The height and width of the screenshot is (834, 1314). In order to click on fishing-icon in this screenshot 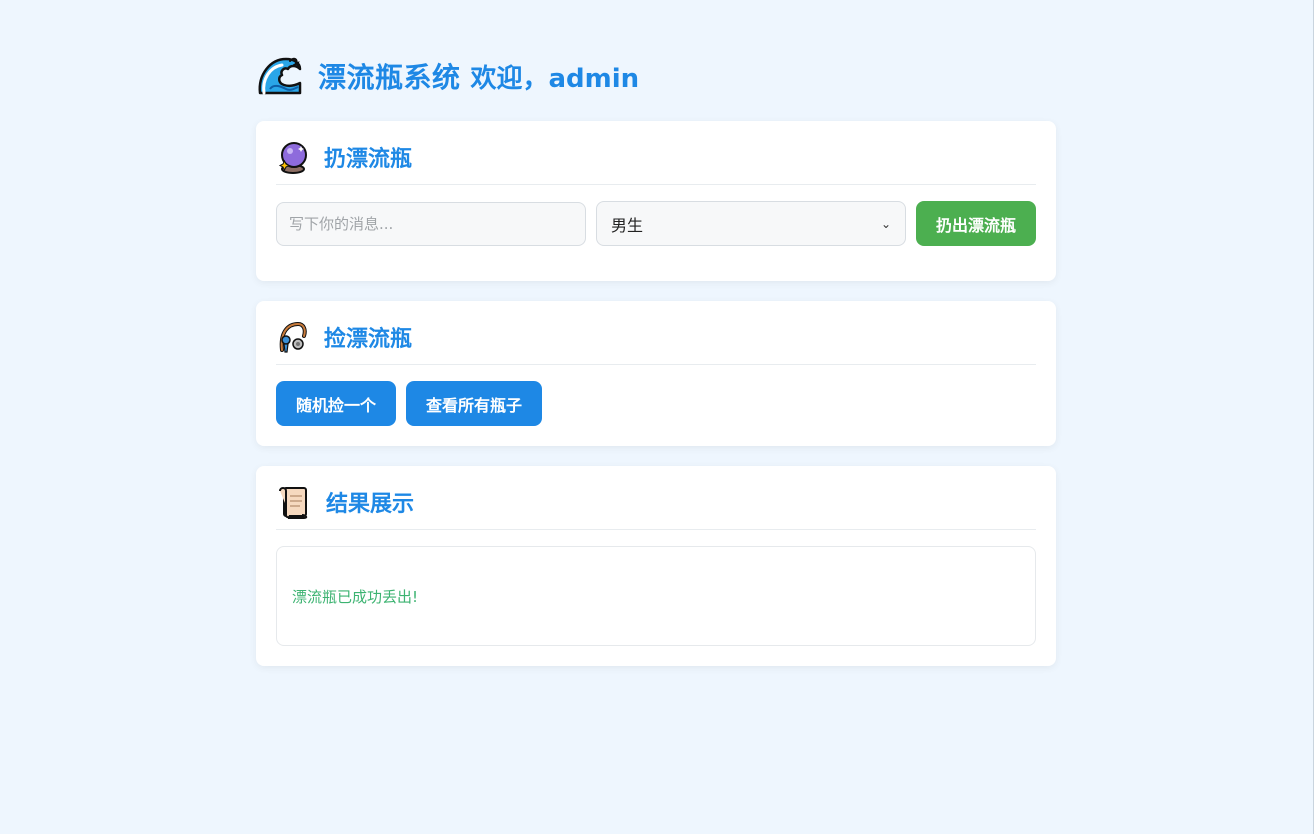, I will do `click(293, 337)`.